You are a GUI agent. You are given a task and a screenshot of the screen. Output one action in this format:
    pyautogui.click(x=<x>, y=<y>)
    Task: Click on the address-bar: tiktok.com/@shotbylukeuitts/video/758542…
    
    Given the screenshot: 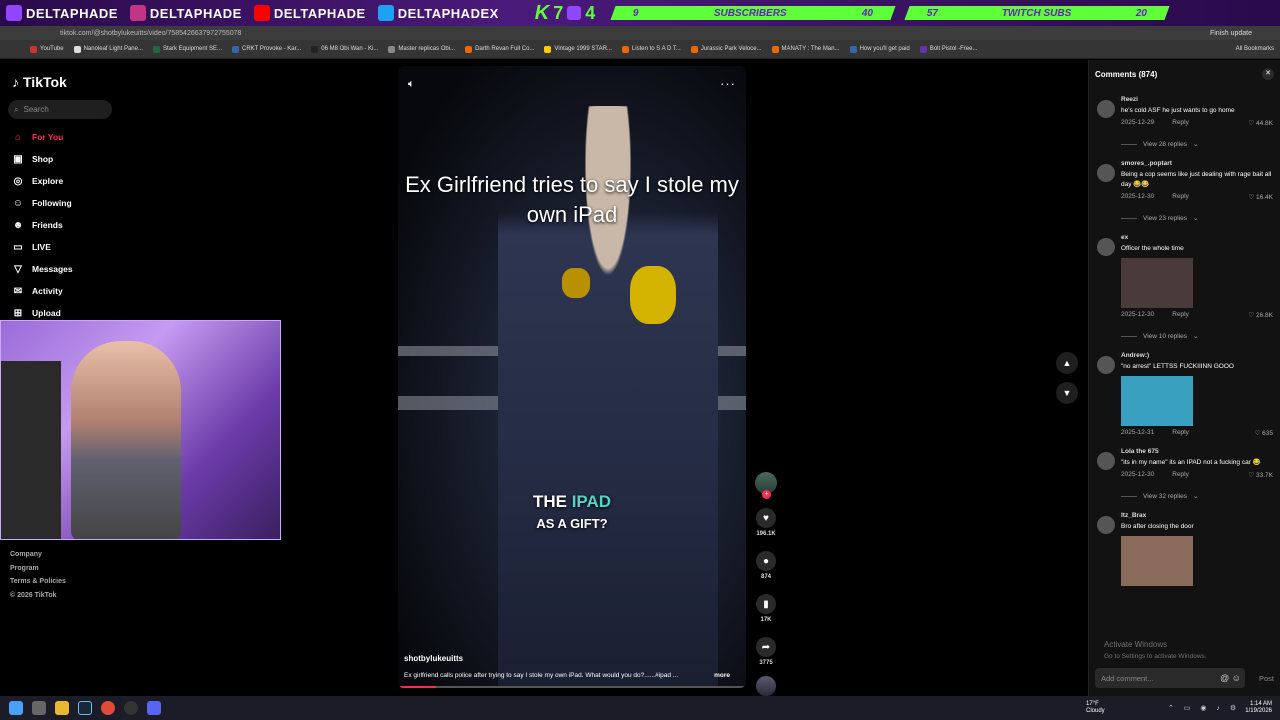 What is the action you would take?
    pyautogui.click(x=640, y=33)
    